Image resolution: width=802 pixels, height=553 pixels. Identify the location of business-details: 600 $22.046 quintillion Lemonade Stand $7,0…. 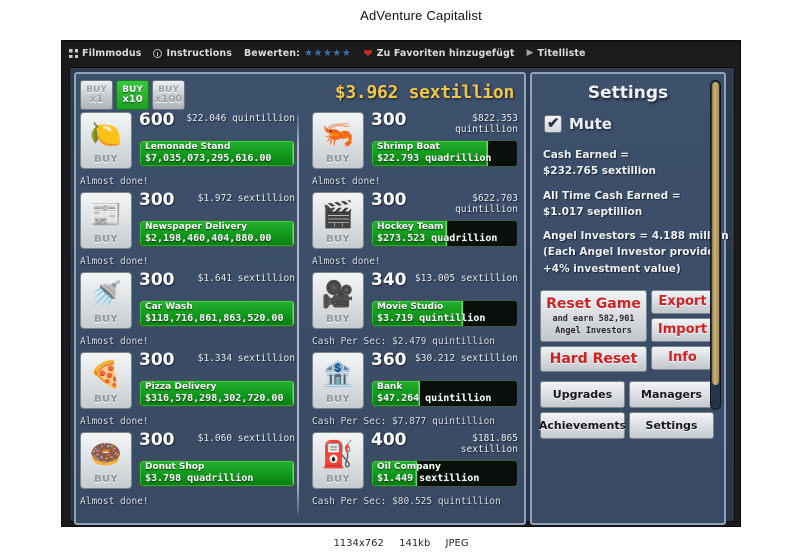
(213, 138).